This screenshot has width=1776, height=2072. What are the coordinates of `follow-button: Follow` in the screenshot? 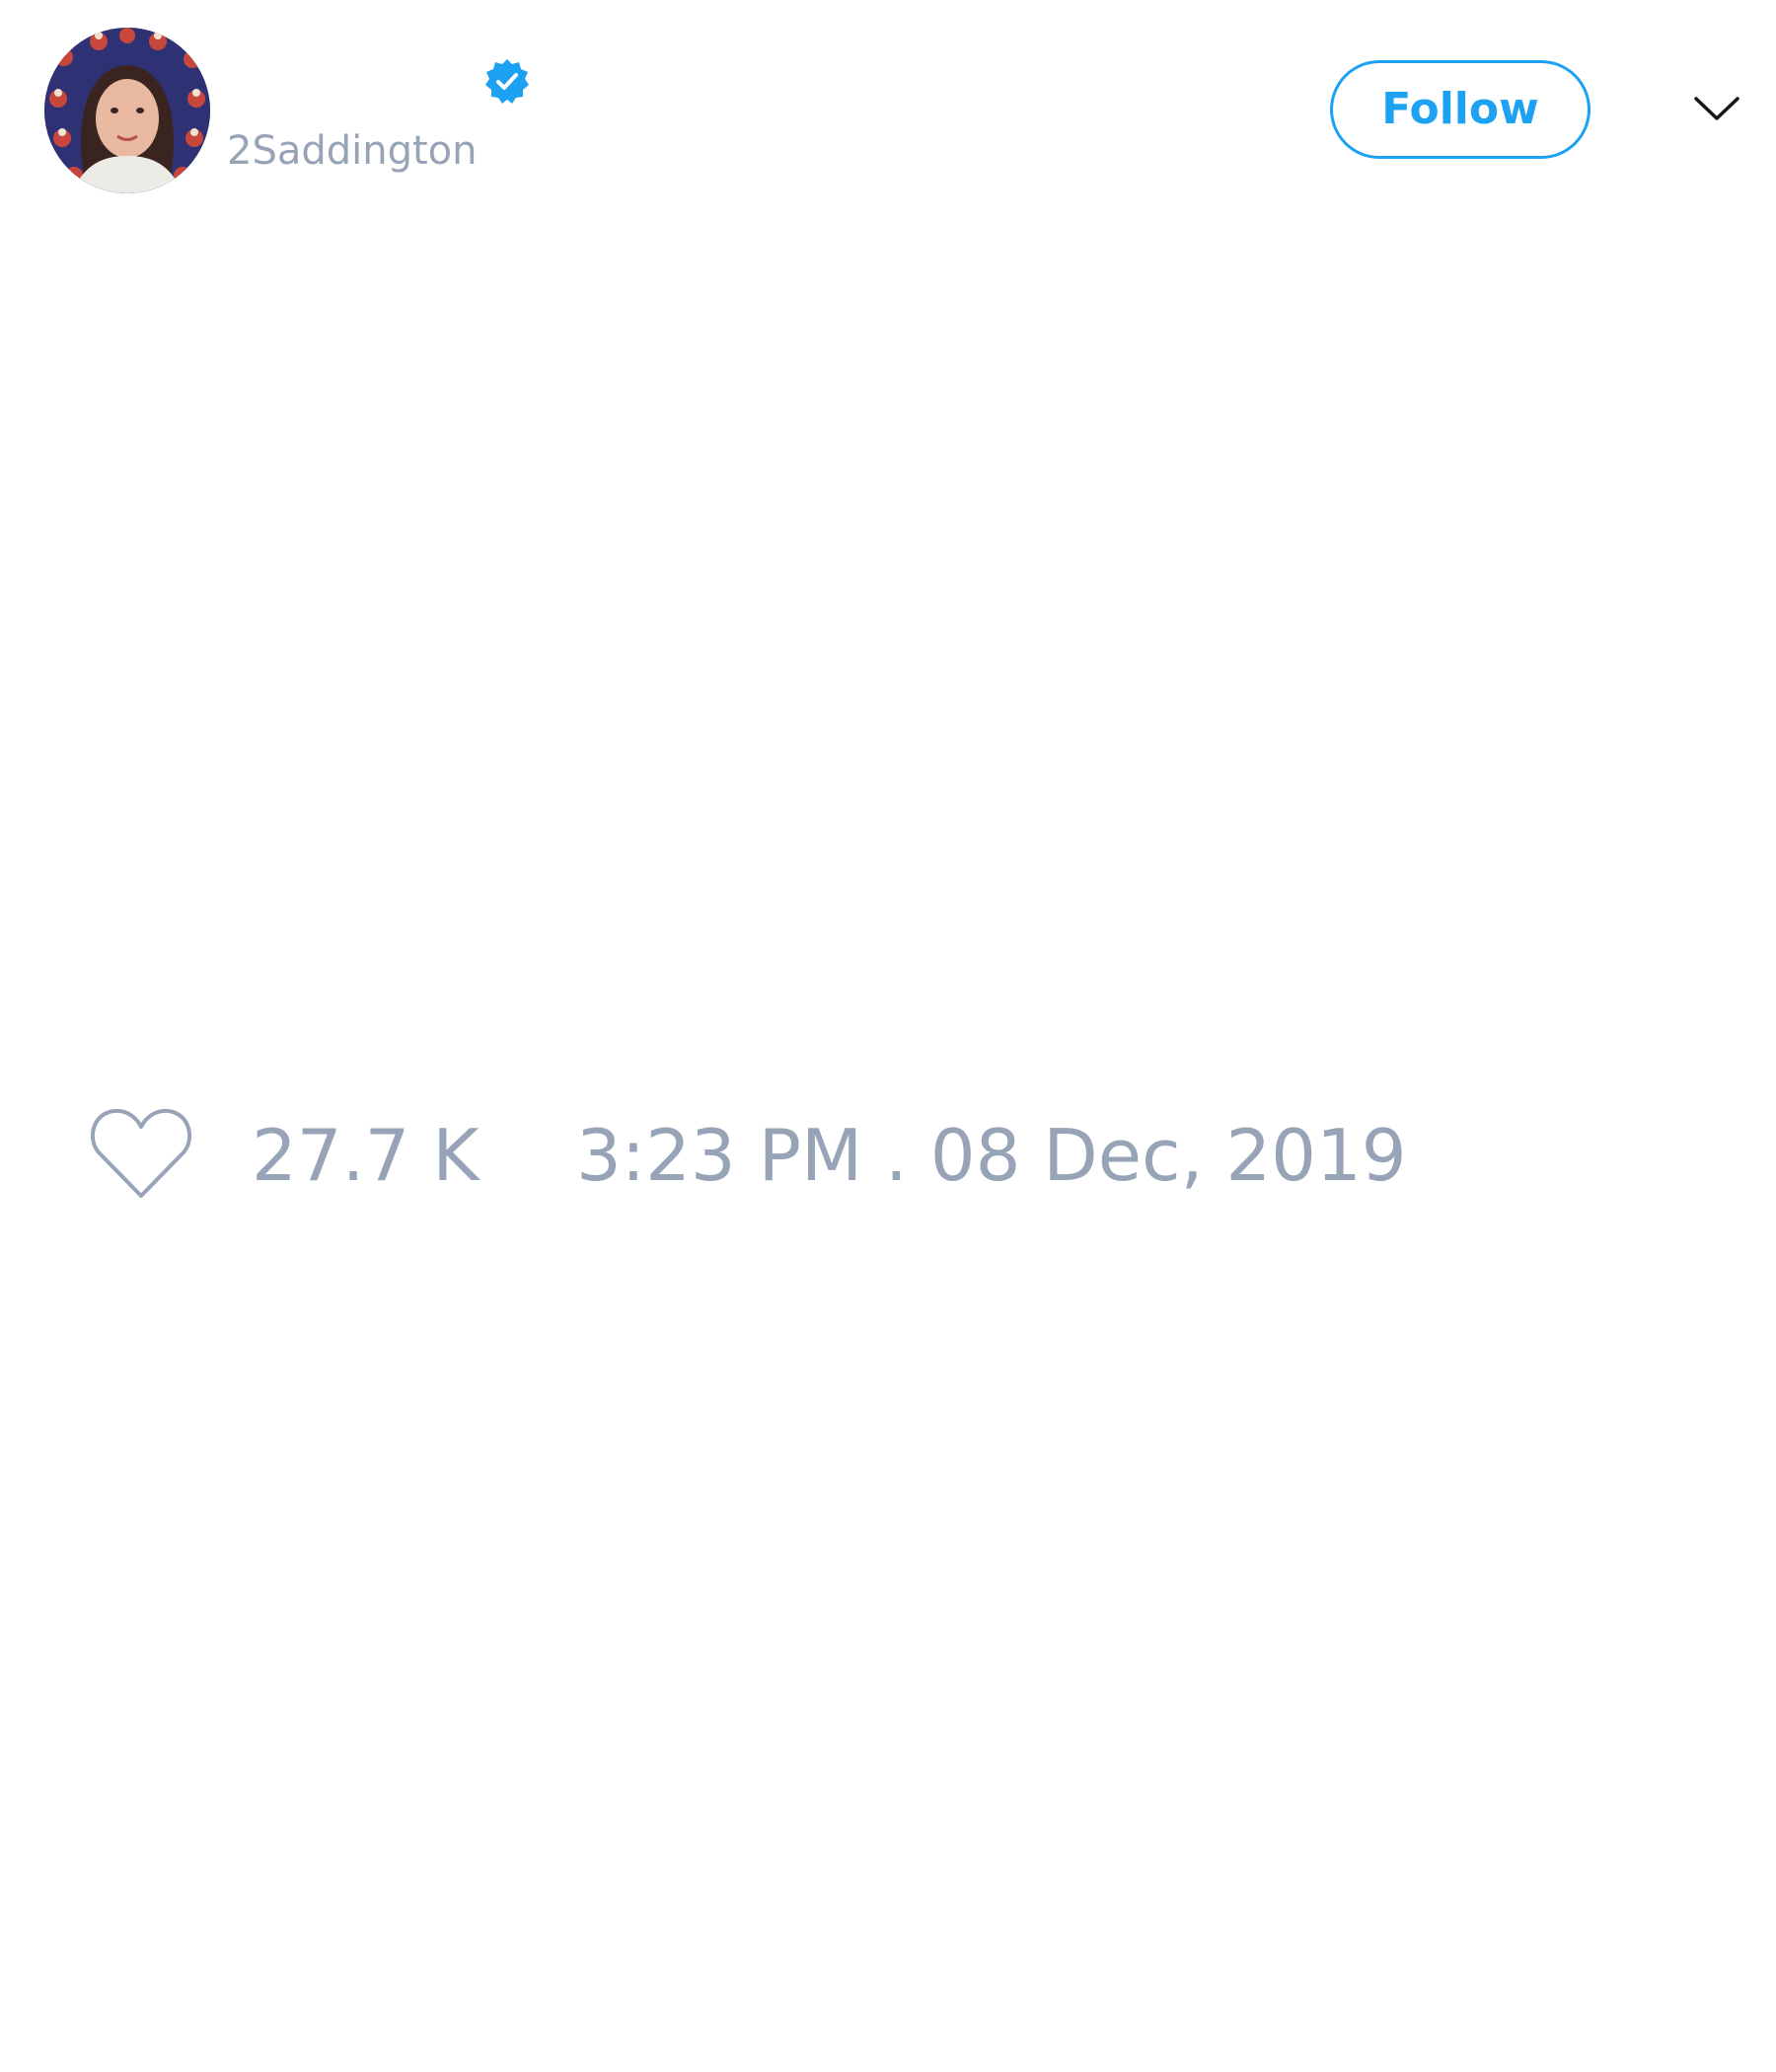 It's located at (1461, 110).